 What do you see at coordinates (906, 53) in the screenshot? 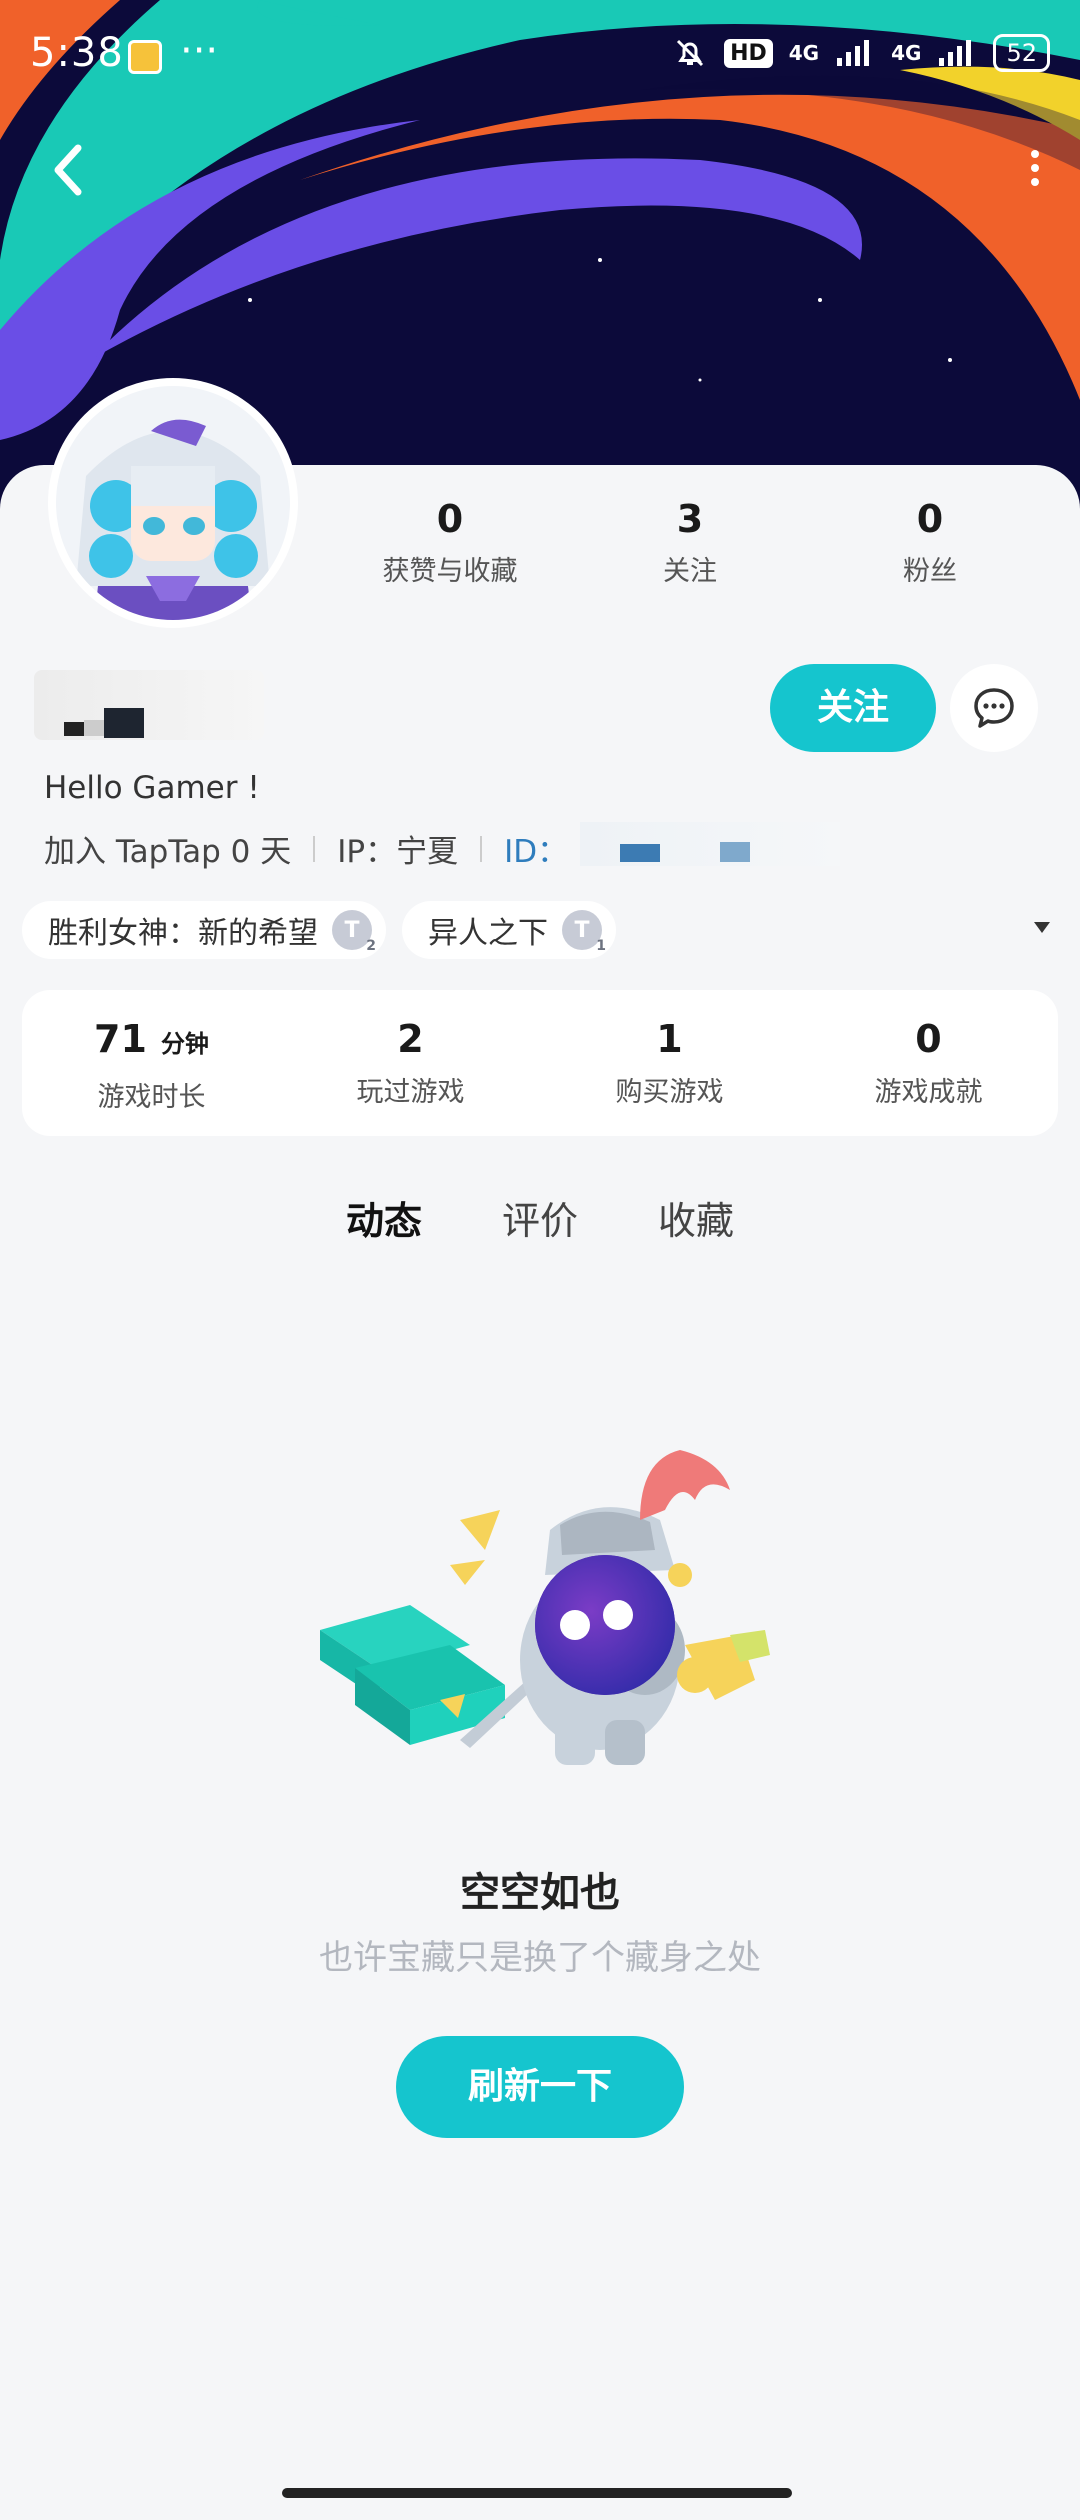
I see `signal-4g-2: 4G` at bounding box center [906, 53].